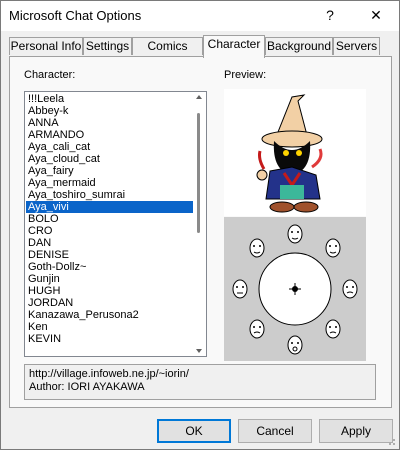 The height and width of the screenshot is (450, 400). Describe the element at coordinates (107, 46) in the screenshot. I see `tab-settings: Settings` at that location.